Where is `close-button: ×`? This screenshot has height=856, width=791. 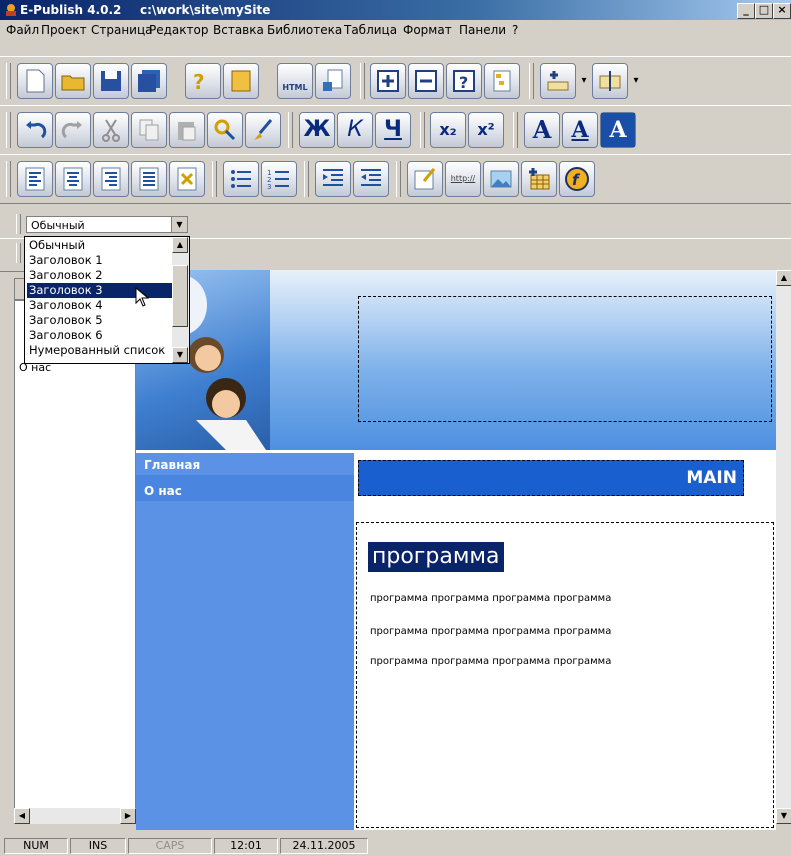 close-button: × is located at coordinates (782, 11).